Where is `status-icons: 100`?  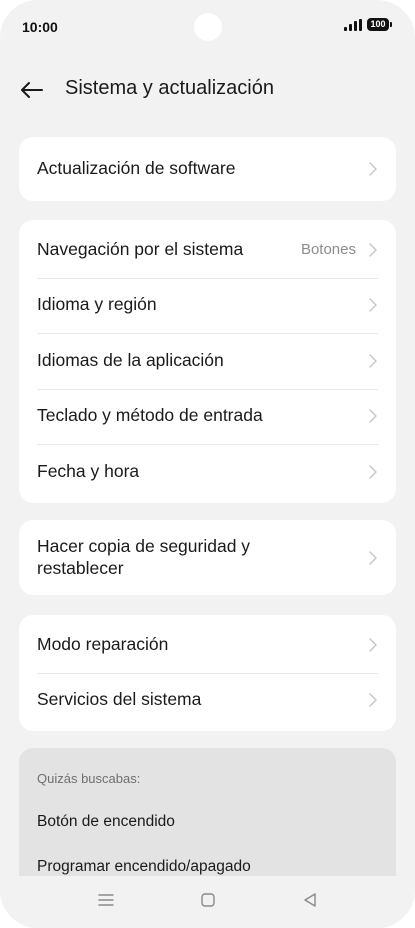
status-icons: 100 is located at coordinates (368, 24).